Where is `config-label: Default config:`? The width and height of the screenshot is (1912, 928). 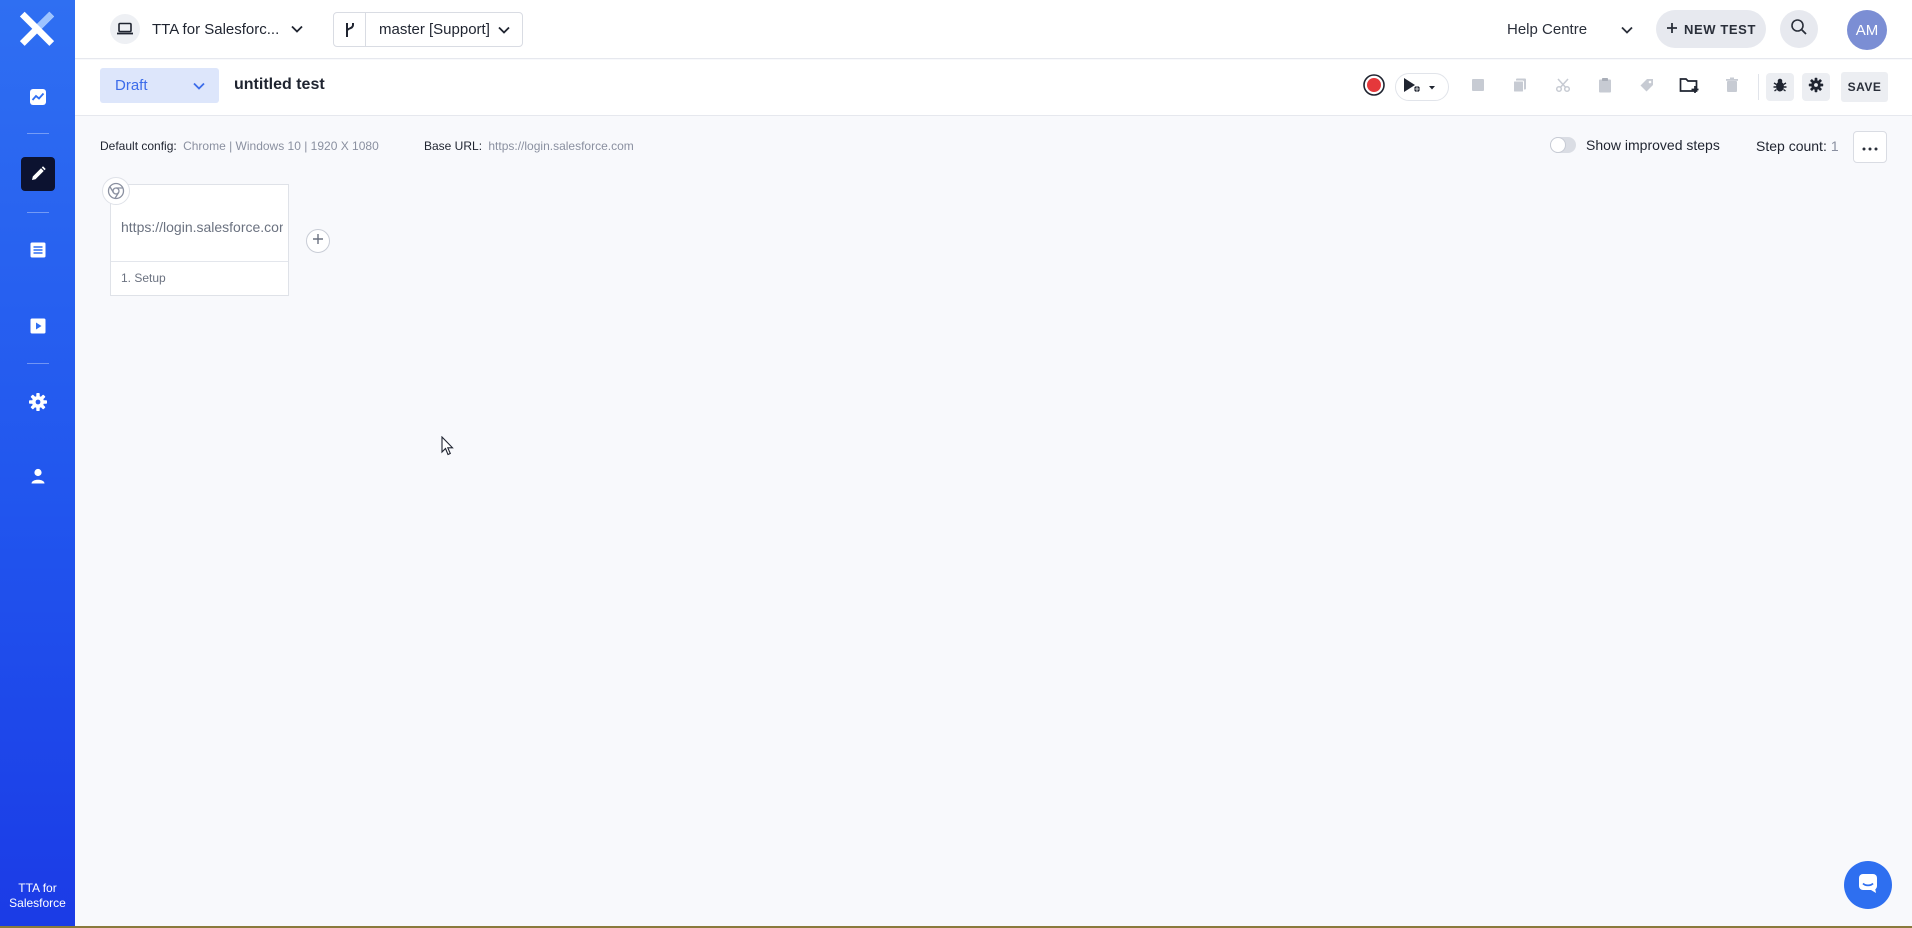 config-label: Default config: is located at coordinates (138, 146).